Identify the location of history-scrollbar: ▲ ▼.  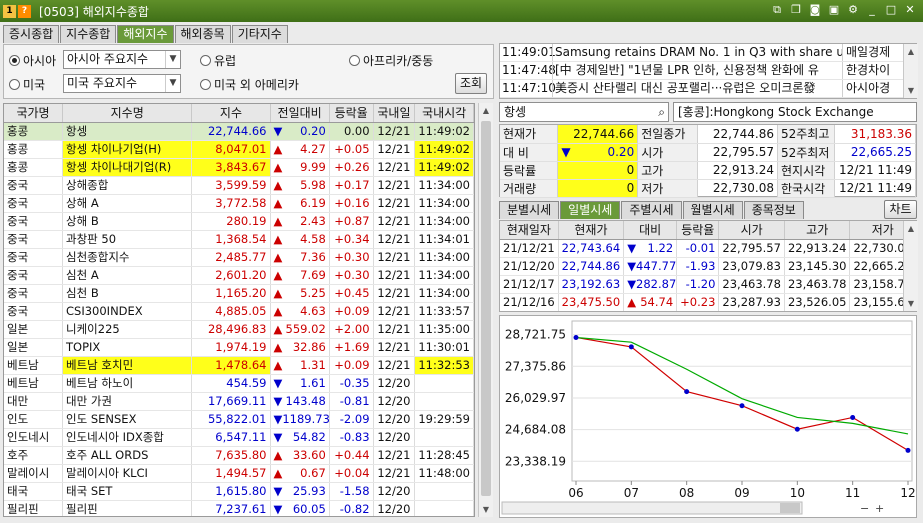
(910, 266).